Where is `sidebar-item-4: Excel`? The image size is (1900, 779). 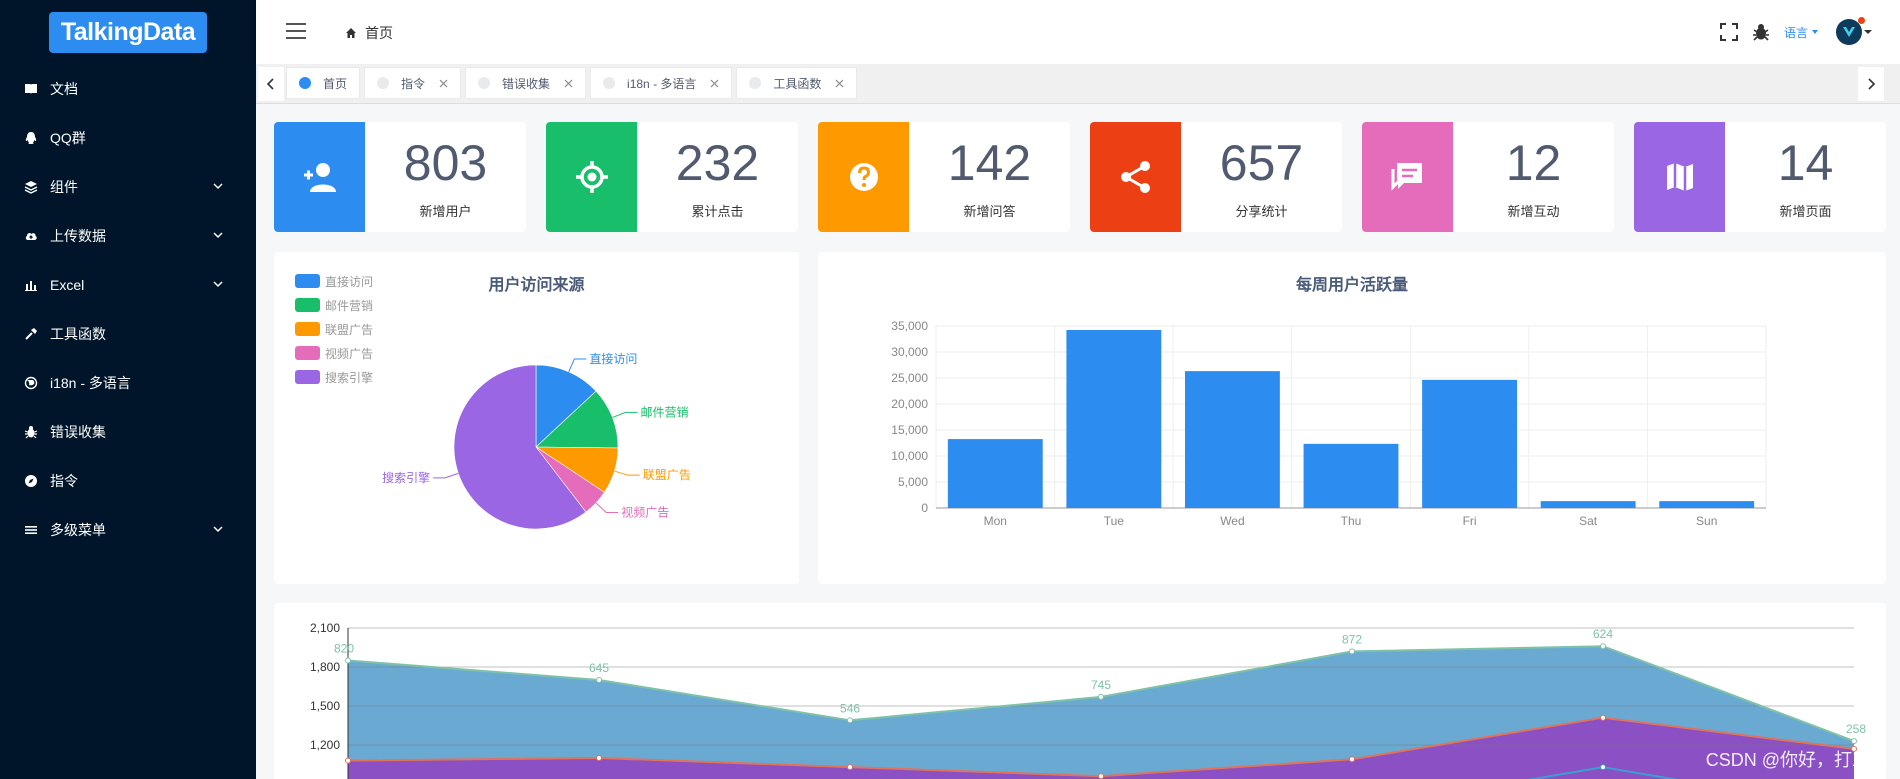
sidebar-item-4: Excel is located at coordinates (128, 284).